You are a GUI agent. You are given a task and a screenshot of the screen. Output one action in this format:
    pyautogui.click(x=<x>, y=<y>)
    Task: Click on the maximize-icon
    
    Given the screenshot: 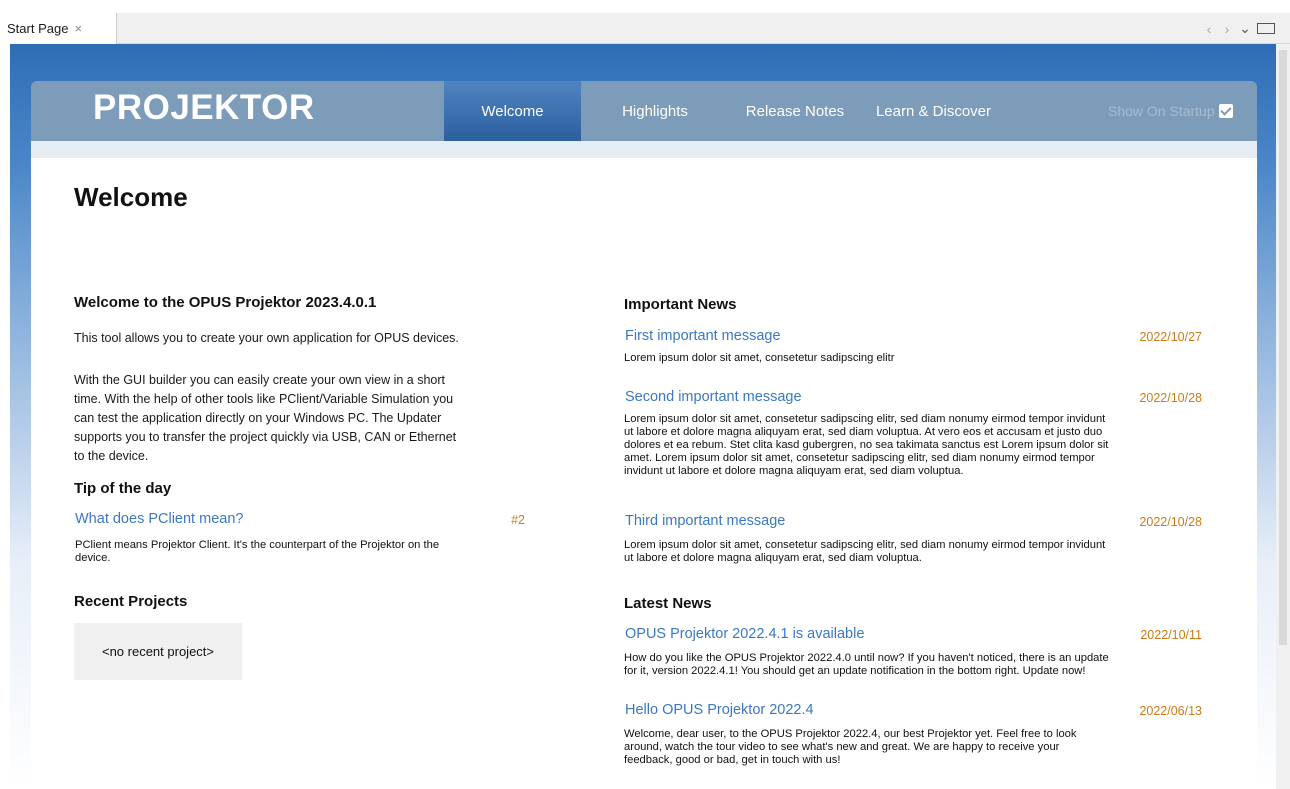 What is the action you would take?
    pyautogui.click(x=1266, y=28)
    